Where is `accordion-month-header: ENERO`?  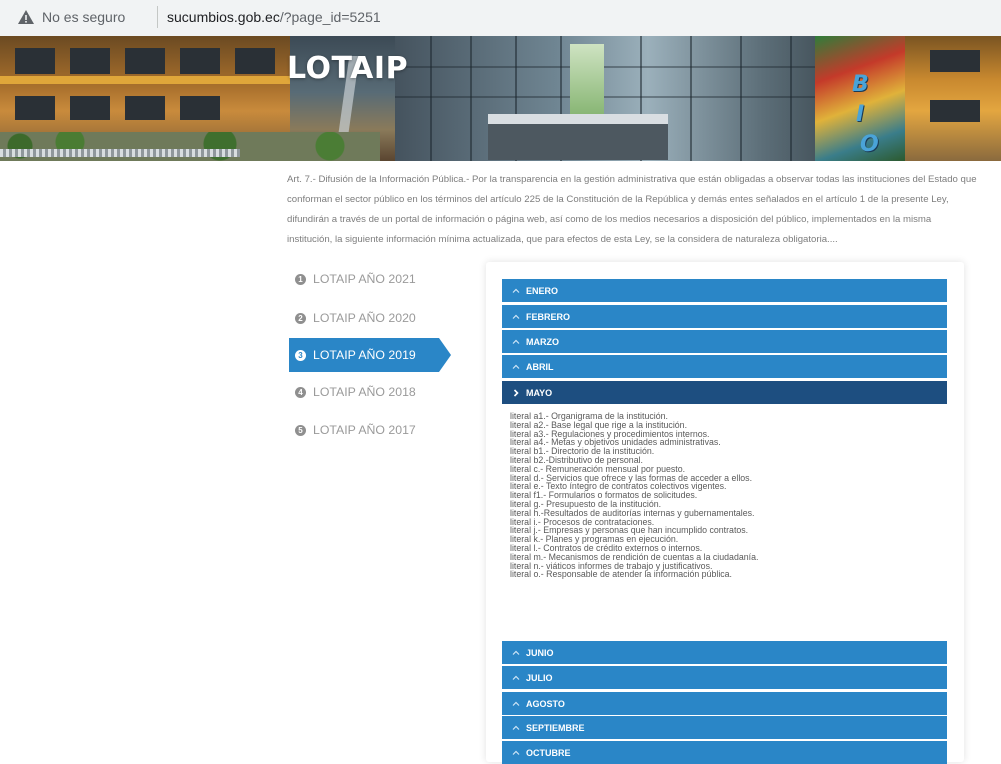 accordion-month-header: ENERO is located at coordinates (724, 290).